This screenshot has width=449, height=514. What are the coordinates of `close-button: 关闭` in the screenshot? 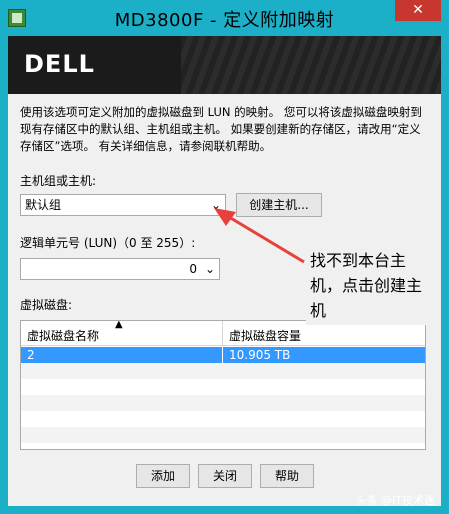 It's located at (225, 476).